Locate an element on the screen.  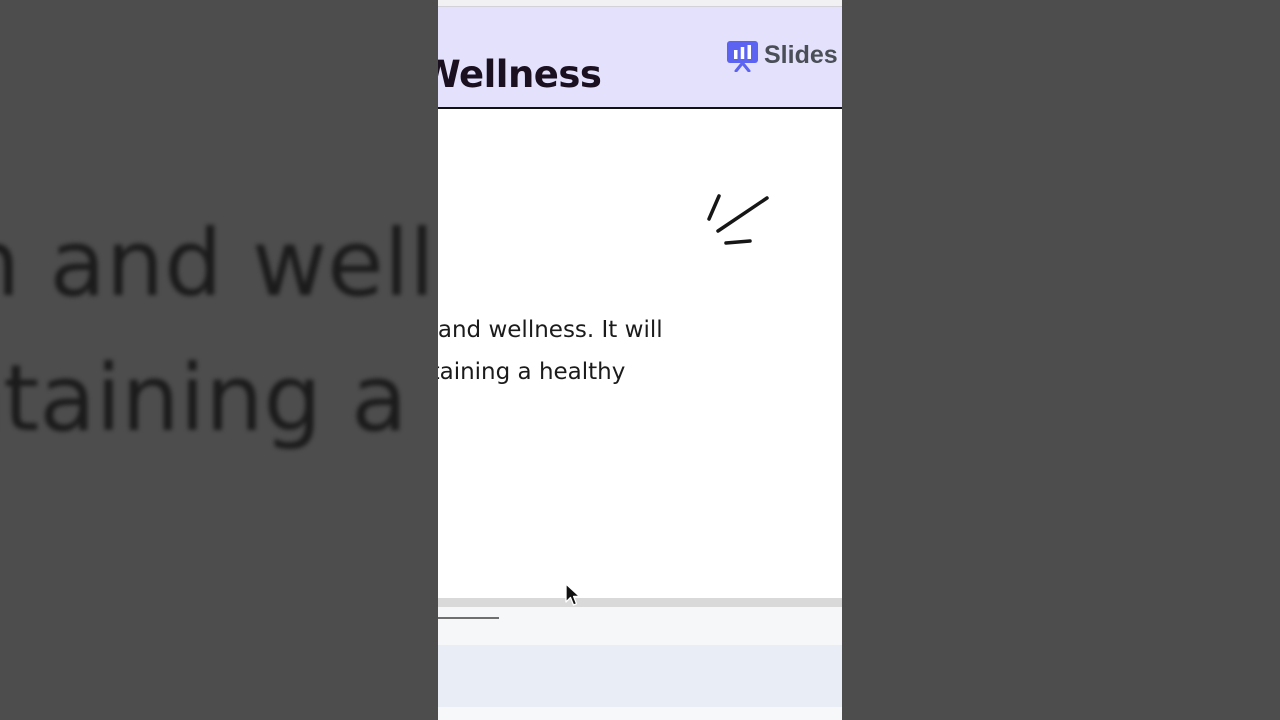
bottom-panel is located at coordinates (640, 676).